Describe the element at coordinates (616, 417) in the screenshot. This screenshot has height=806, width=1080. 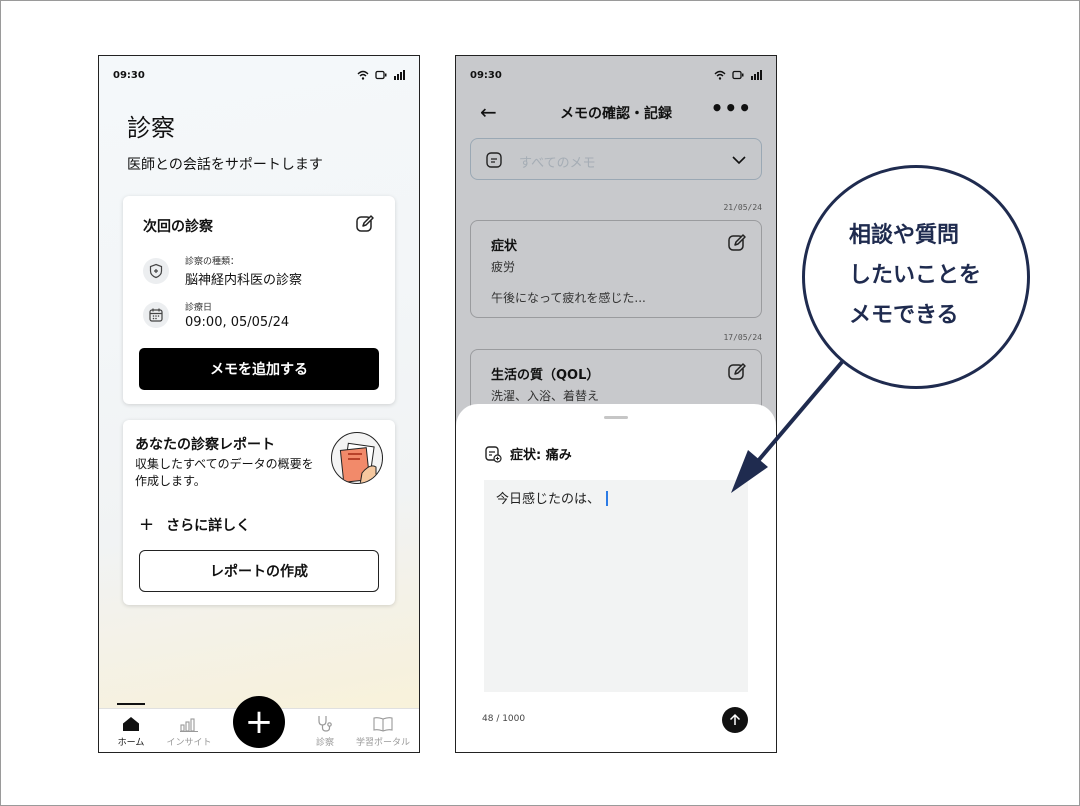
I see `sheet-drag-handle` at that location.